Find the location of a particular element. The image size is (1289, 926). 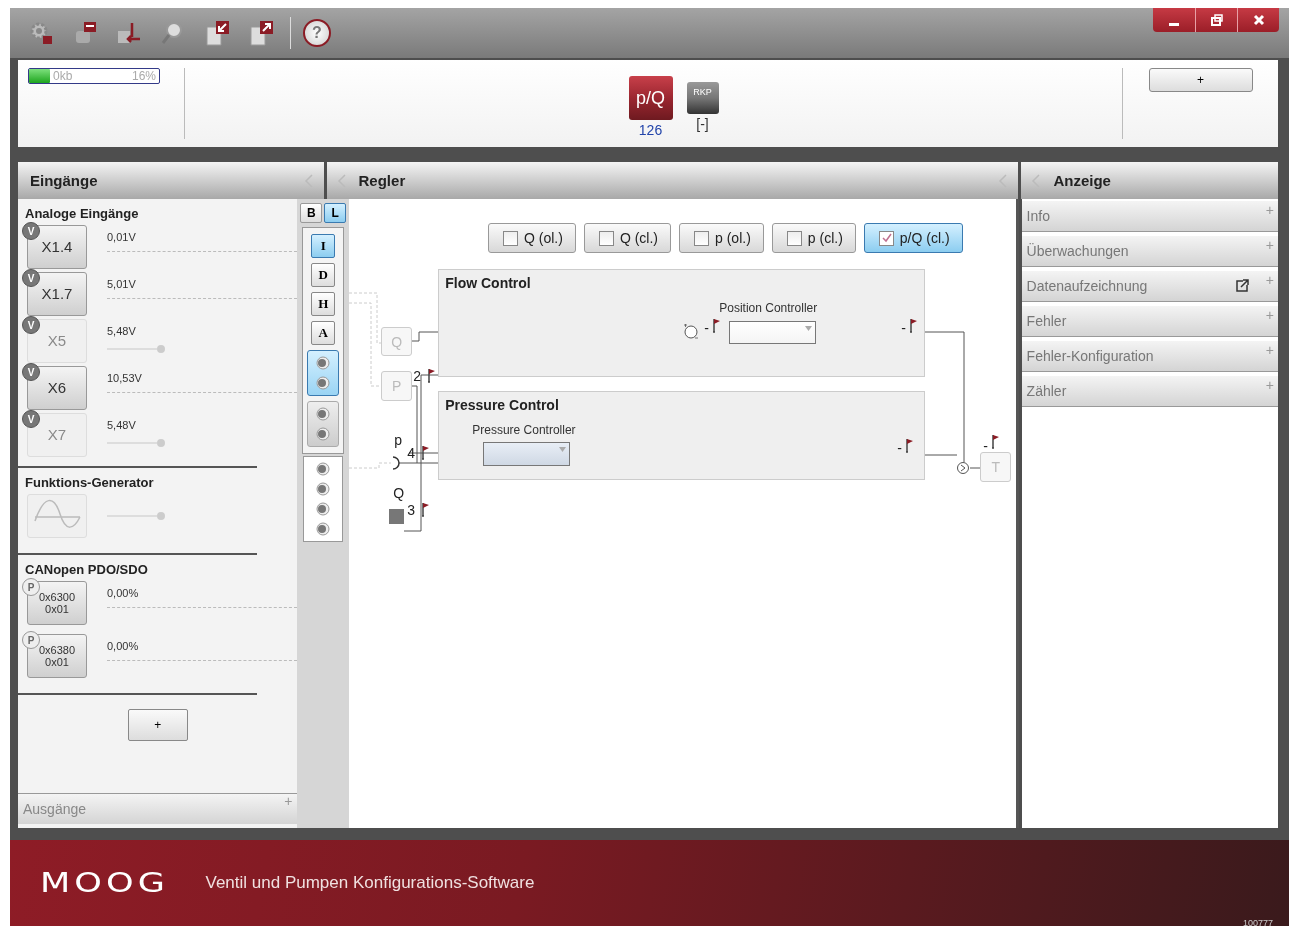

build-number: 100777 is located at coordinates (1257, 922).